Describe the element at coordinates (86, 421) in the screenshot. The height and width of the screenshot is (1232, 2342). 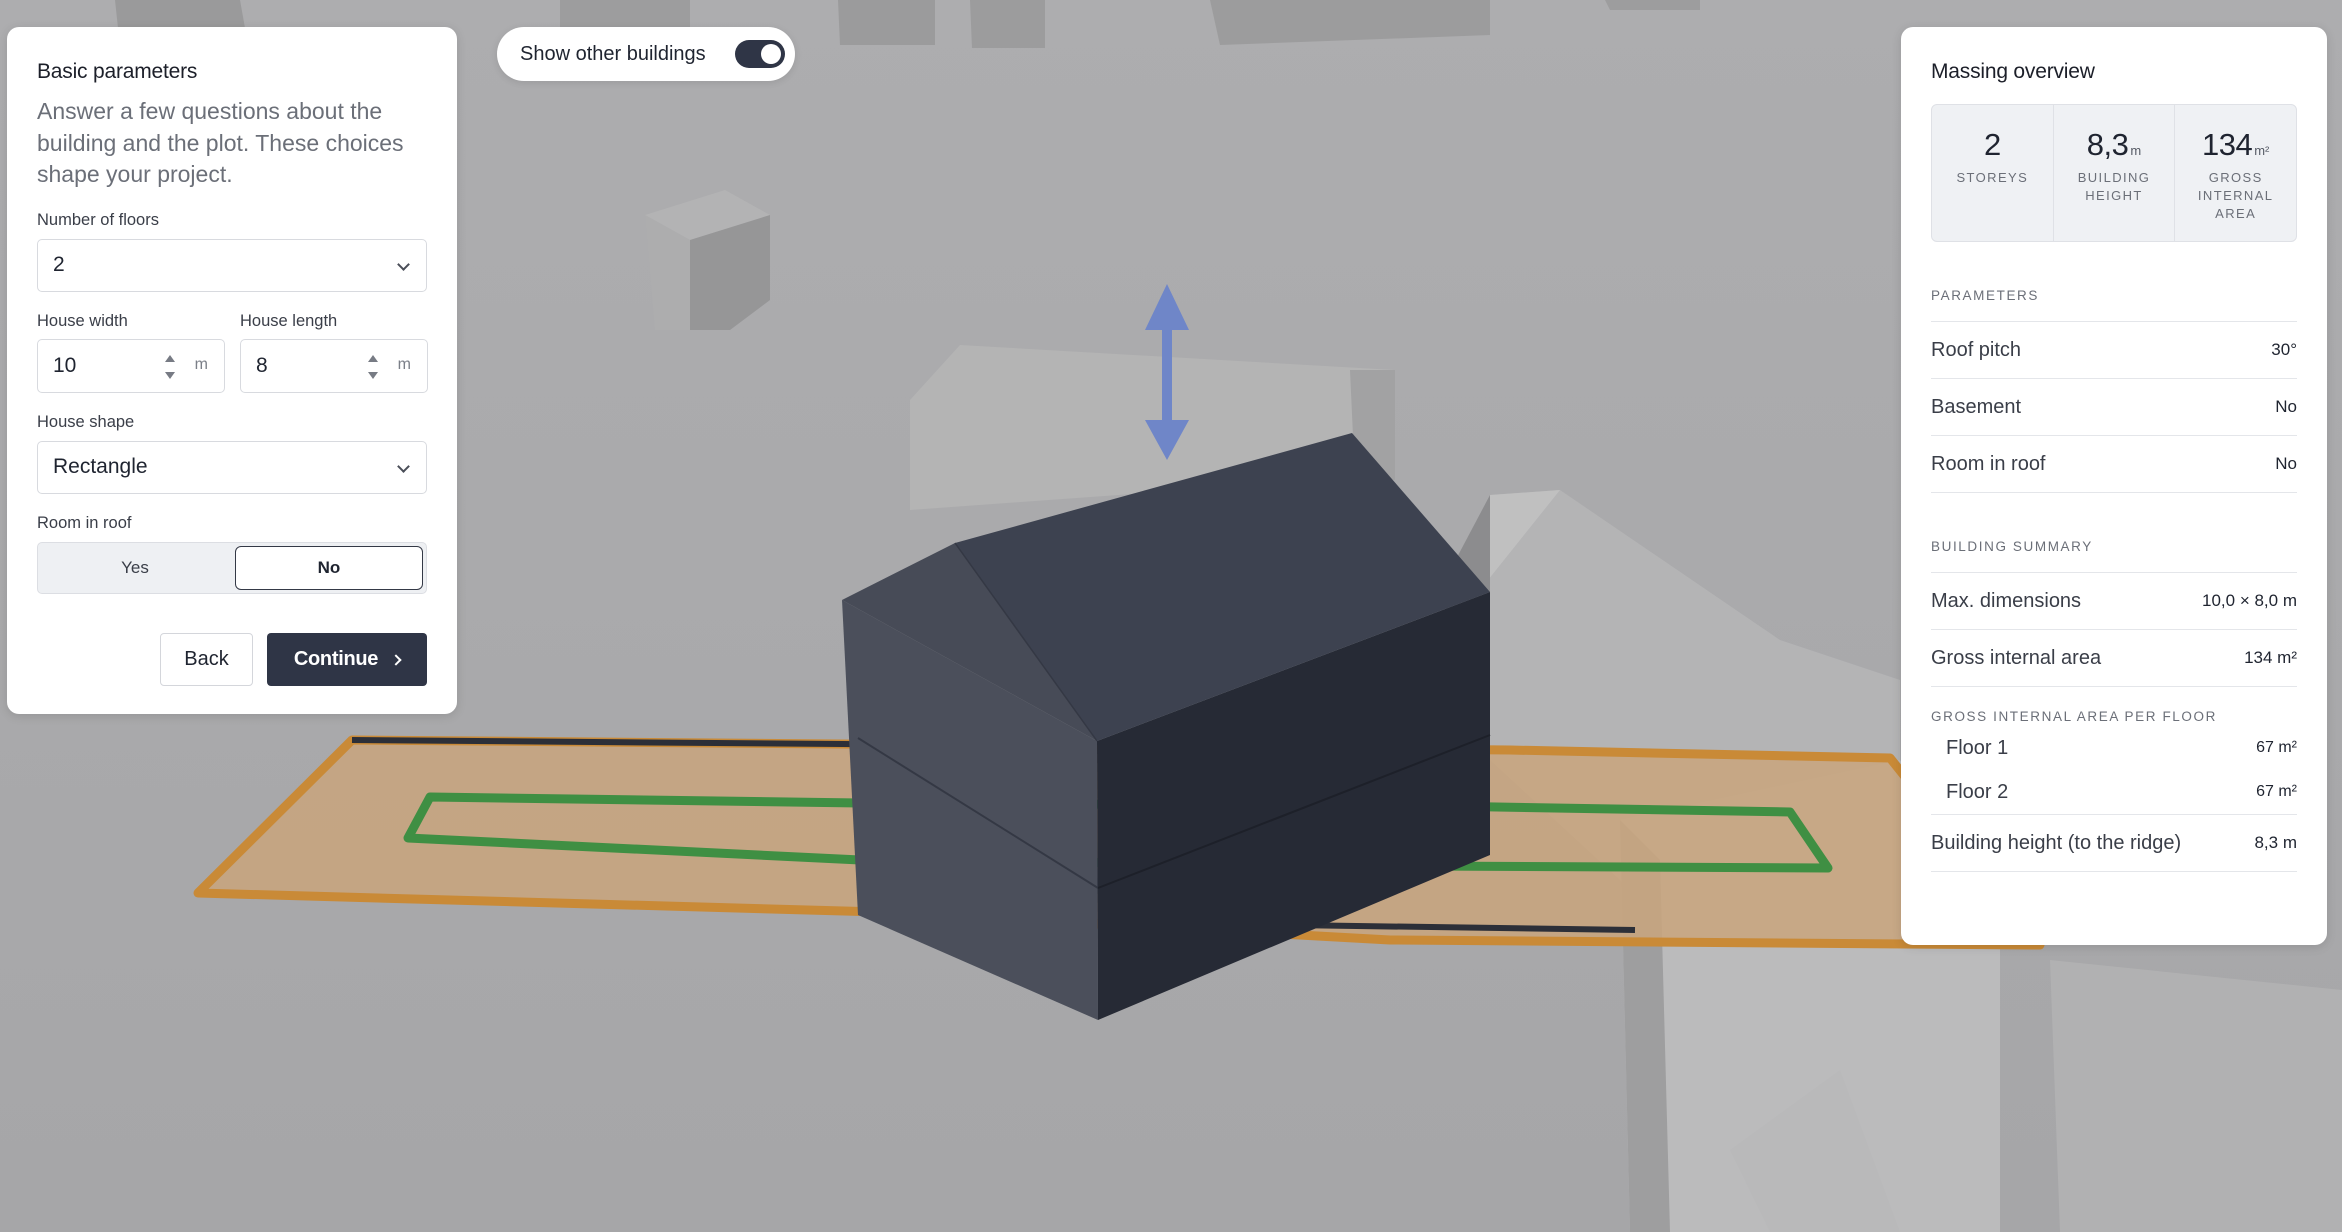
I see `shape-label: House shape` at that location.